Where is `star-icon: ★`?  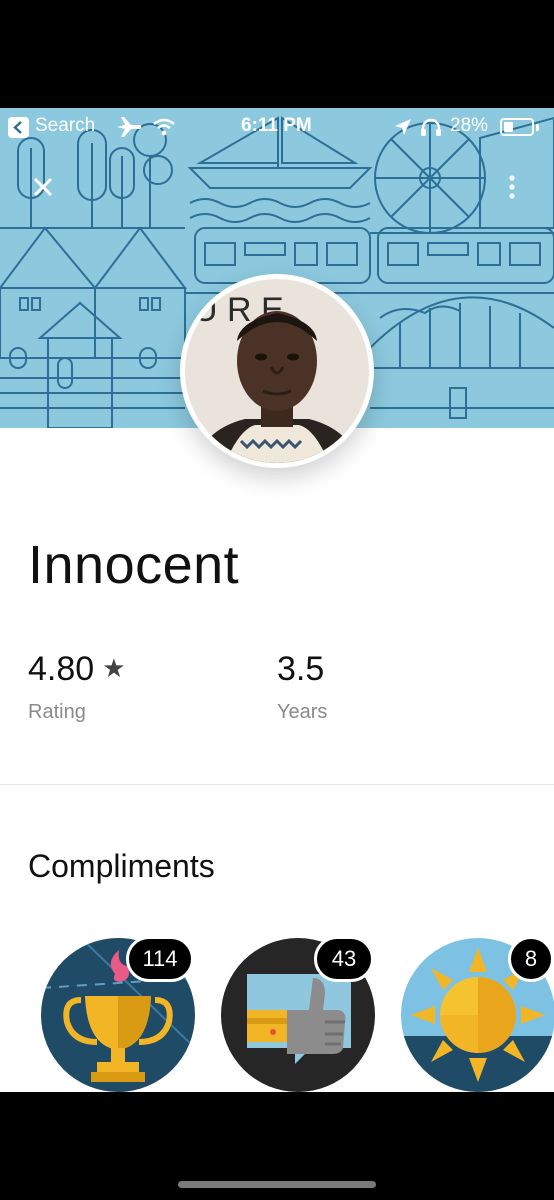 star-icon: ★ is located at coordinates (114, 668).